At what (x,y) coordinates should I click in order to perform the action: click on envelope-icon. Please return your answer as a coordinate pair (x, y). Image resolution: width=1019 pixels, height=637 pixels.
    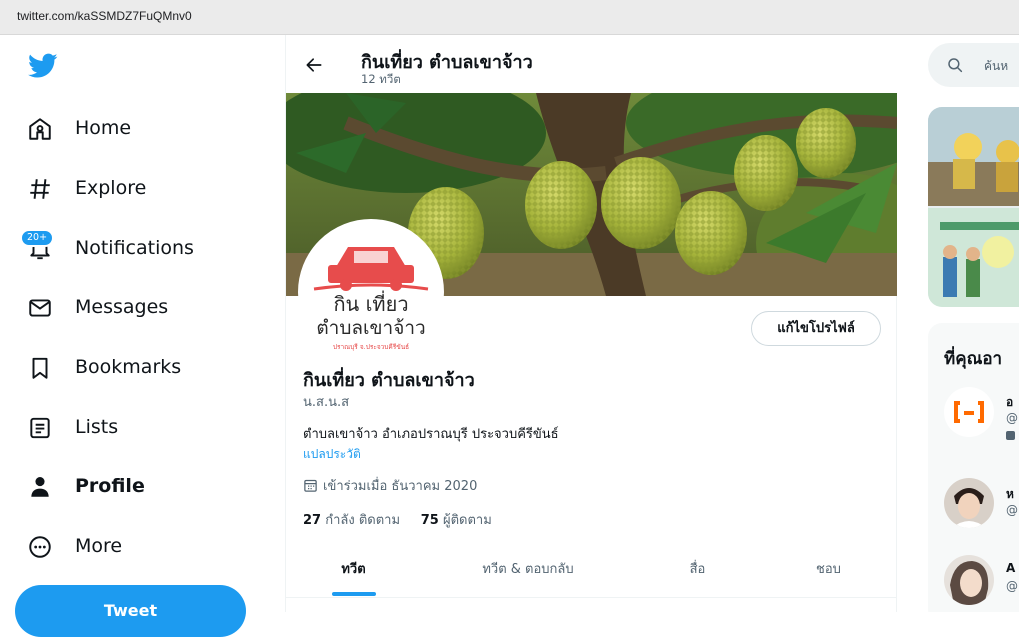
    Looking at the image, I should click on (40, 308).